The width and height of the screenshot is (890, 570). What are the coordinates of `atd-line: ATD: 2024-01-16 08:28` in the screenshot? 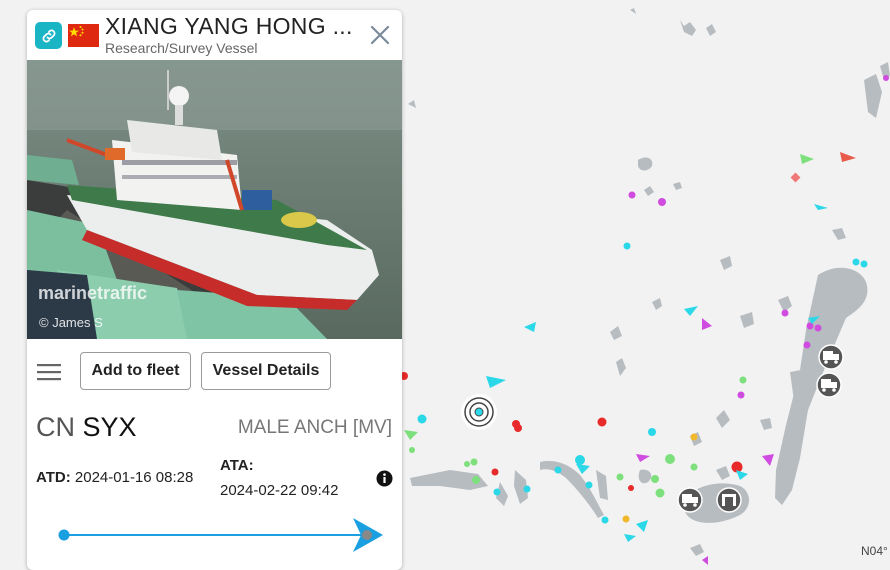 It's located at (114, 477).